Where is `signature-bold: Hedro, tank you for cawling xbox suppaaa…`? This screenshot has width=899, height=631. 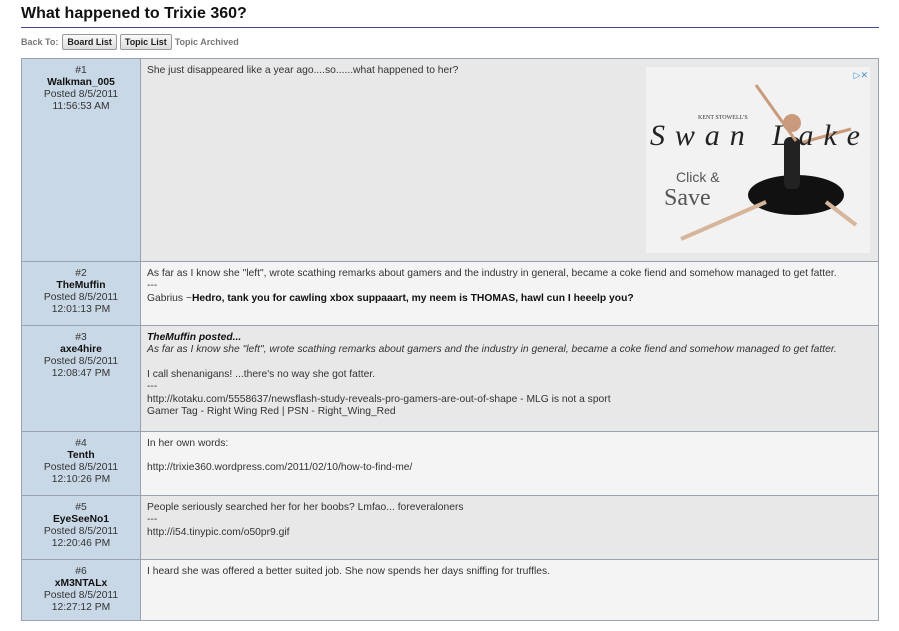 signature-bold: Hedro, tank you for cawling xbox suppaaa… is located at coordinates (412, 298).